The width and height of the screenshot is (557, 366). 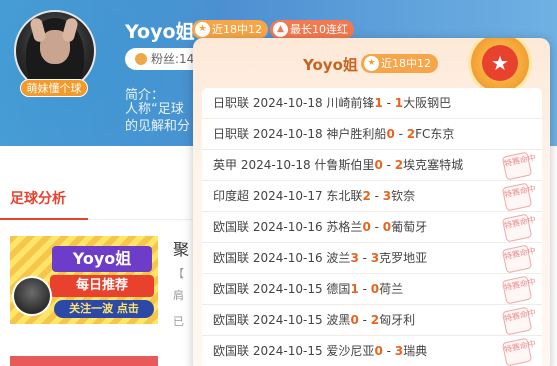 What do you see at coordinates (141, 59) in the screenshot?
I see `fans-icon` at bounding box center [141, 59].